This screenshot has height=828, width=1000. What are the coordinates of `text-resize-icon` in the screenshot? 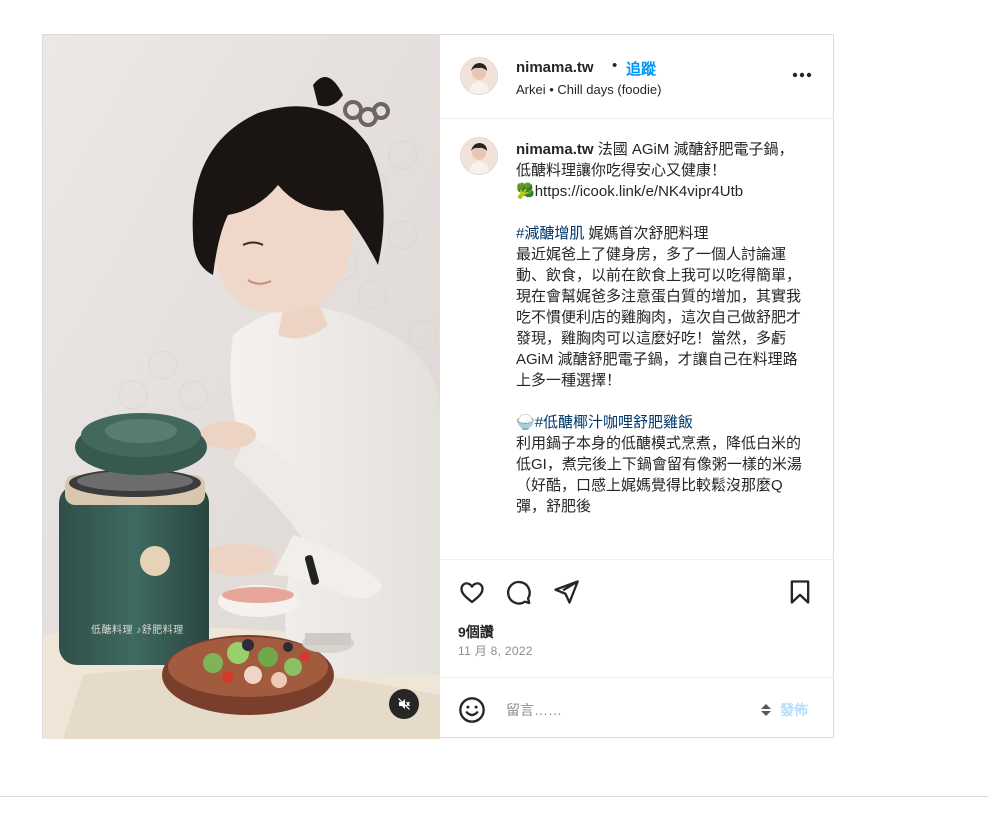 It's located at (766, 710).